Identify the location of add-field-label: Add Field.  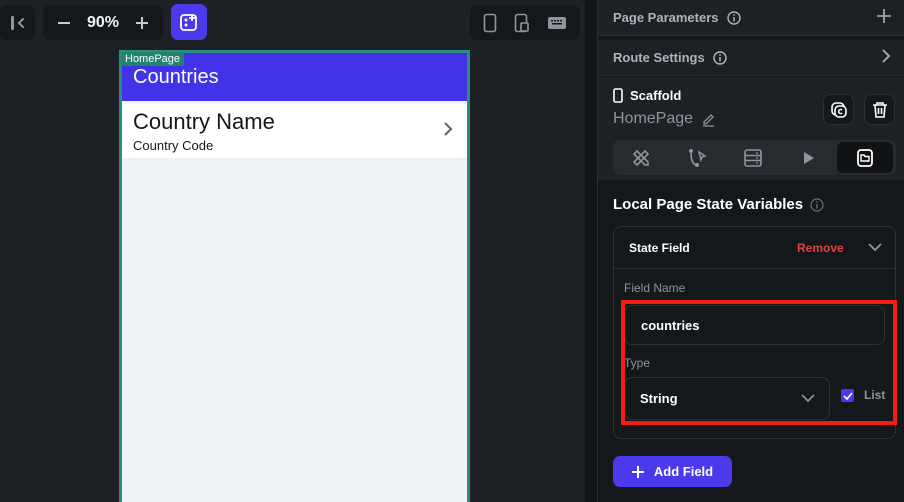
(683, 471).